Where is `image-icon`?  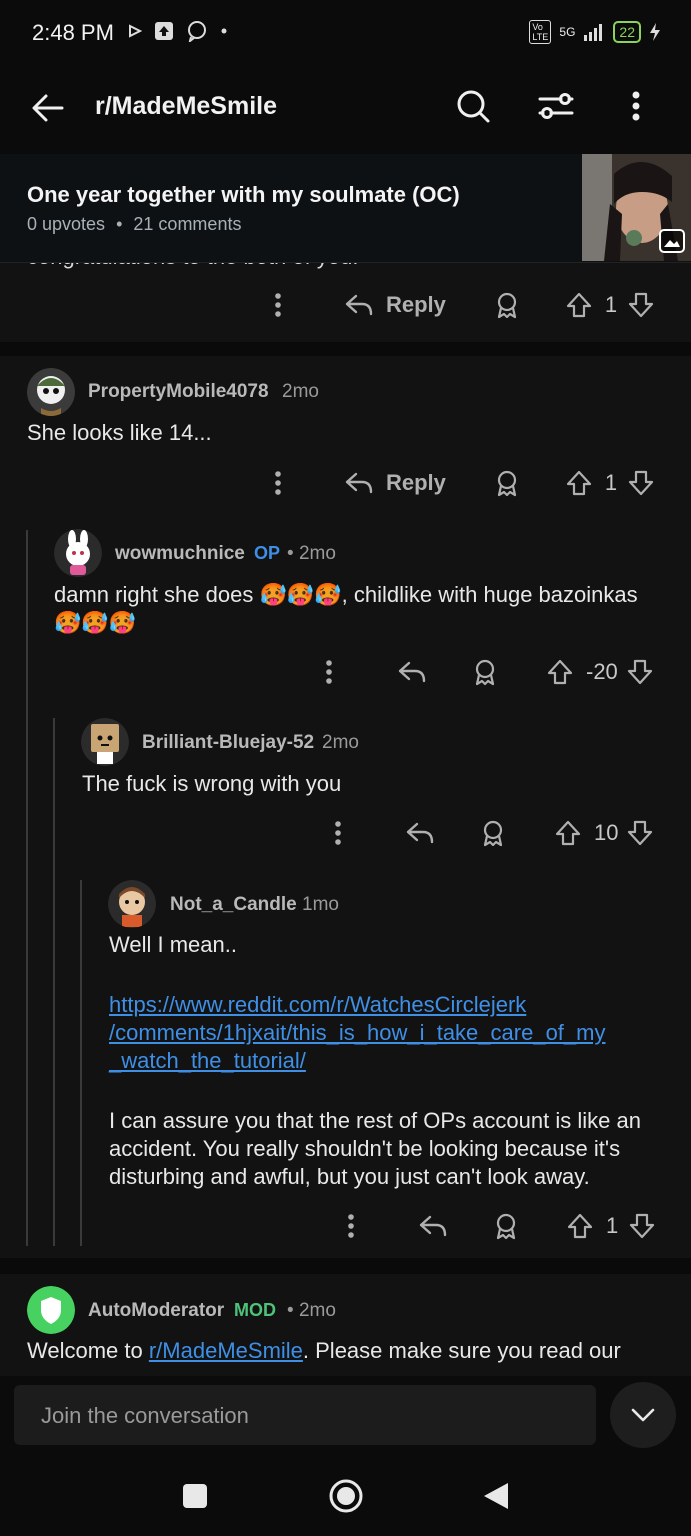 image-icon is located at coordinates (672, 241).